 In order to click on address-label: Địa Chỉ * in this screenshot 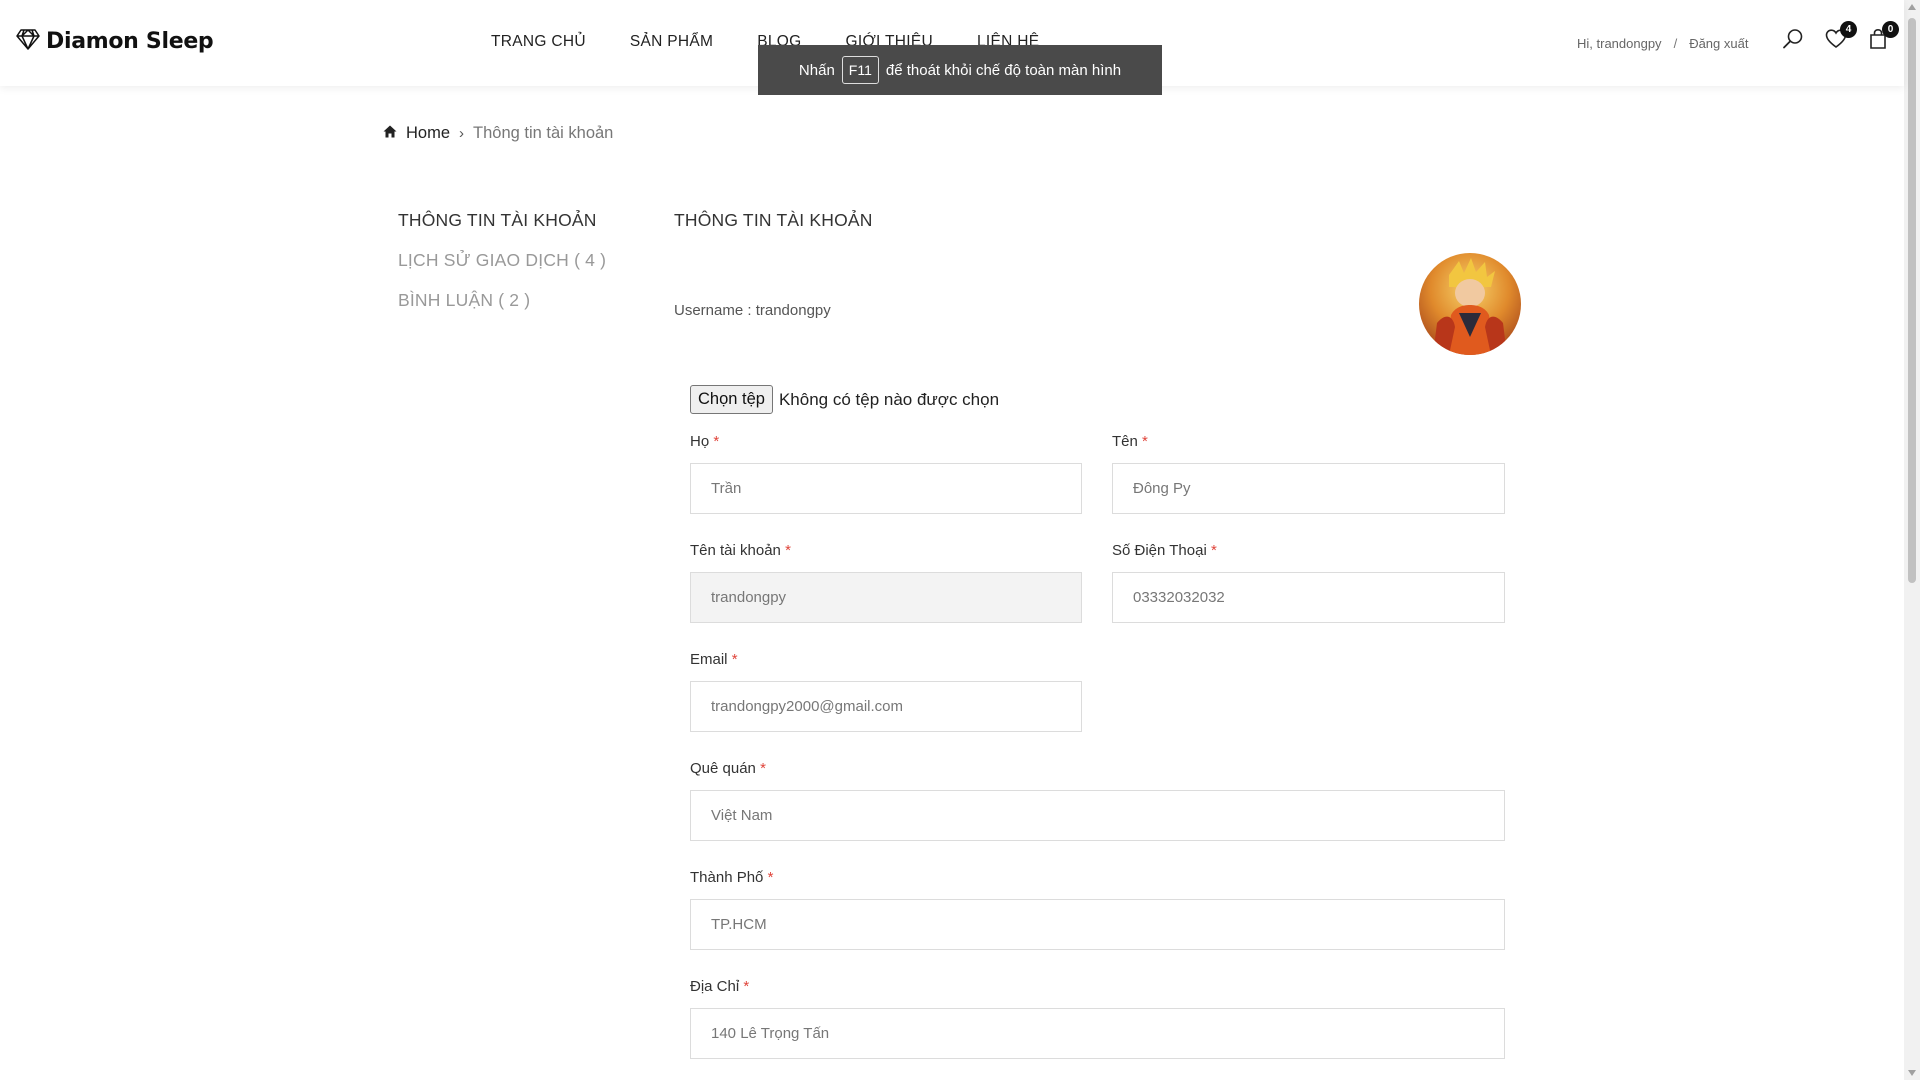, I will do `click(719, 986)`.